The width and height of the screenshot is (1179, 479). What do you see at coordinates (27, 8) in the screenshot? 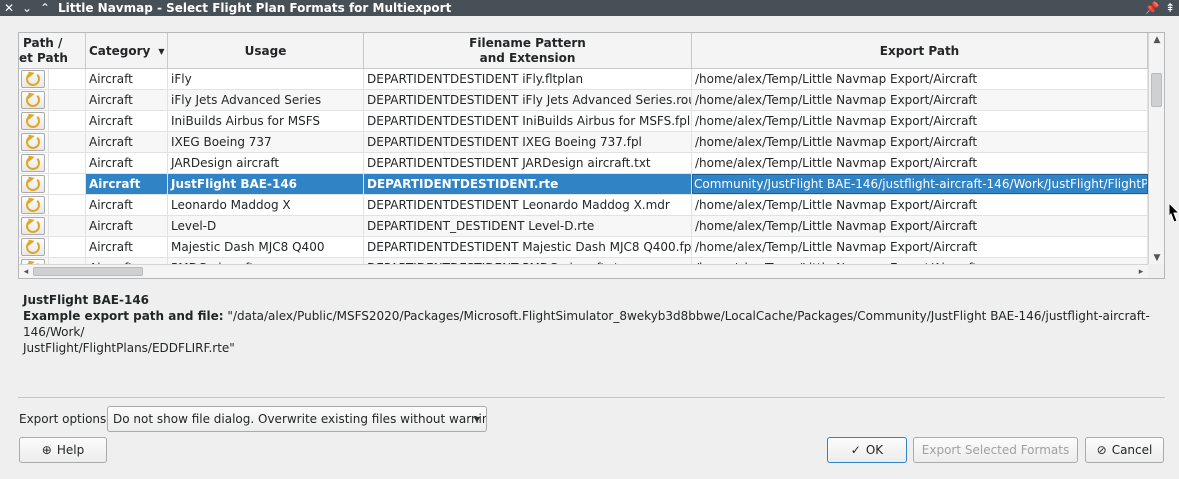
I see `chevron-down-icon: ⌄` at bounding box center [27, 8].